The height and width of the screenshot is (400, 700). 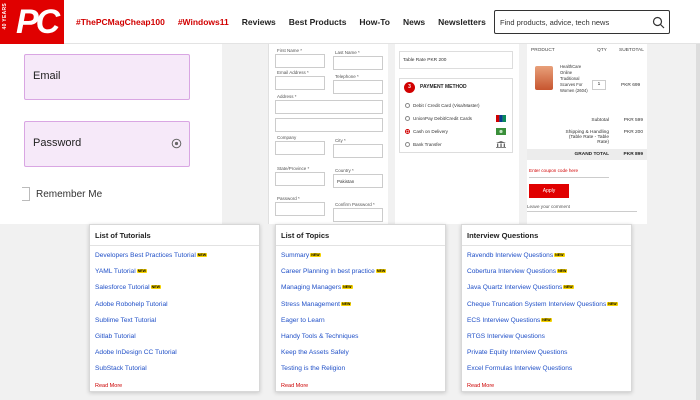 I want to click on card-link: Salesforce Tutorial NEW, so click(x=151, y=292).